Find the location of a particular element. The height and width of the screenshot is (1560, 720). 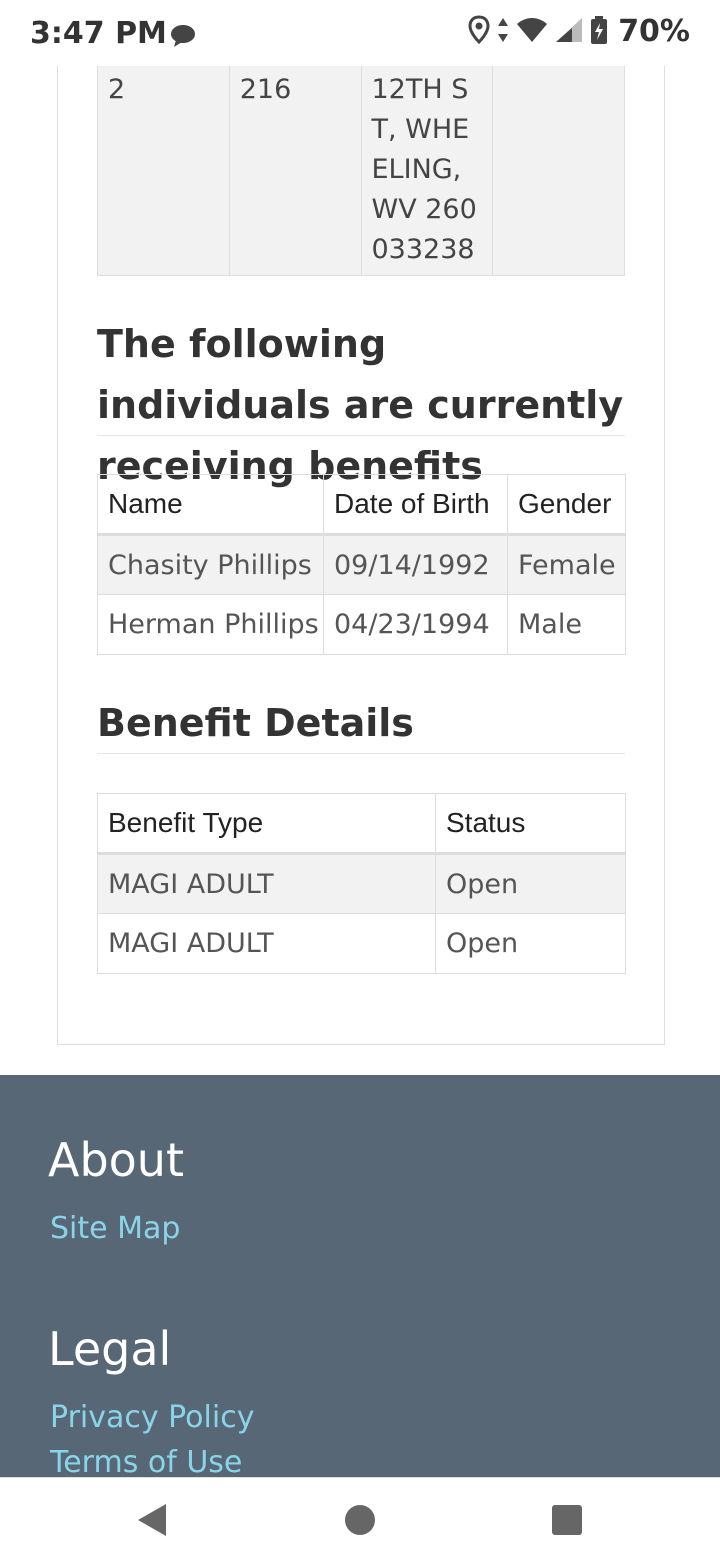

battery-charging-icon is located at coordinates (599, 32).